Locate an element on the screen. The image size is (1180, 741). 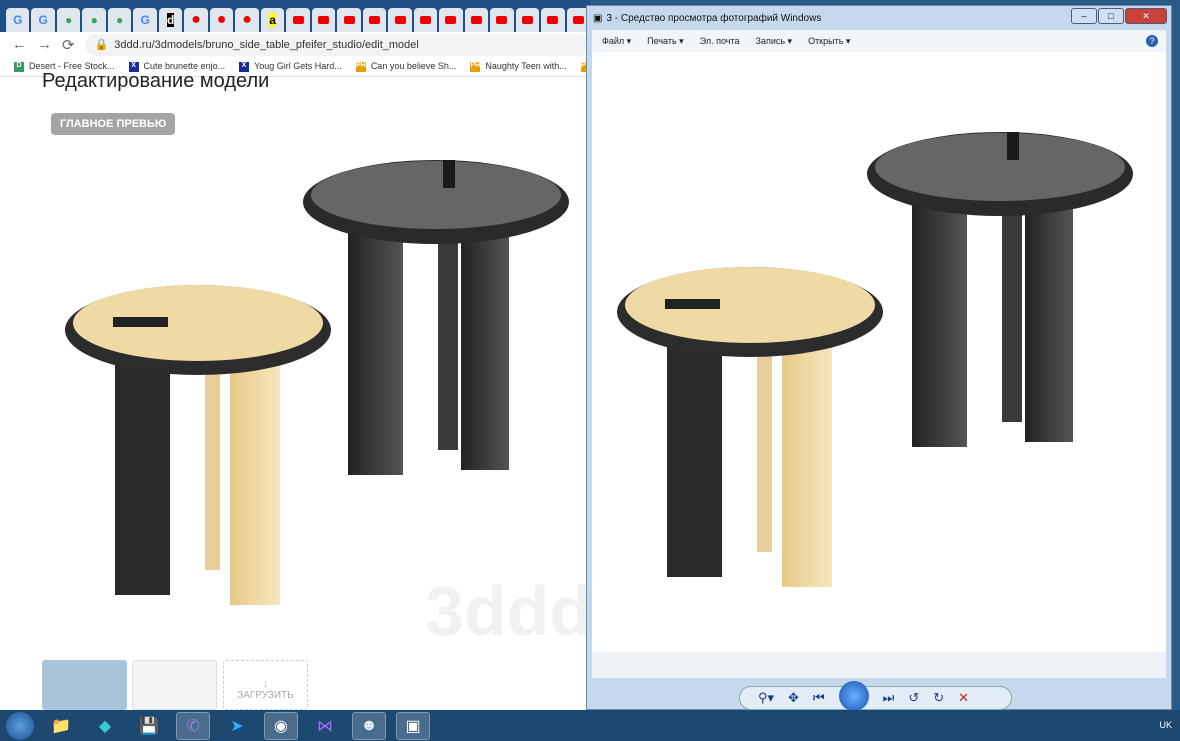
tab-strip: G G ● ● ● Gd ● ● ● a is located at coordinates (295, 16).